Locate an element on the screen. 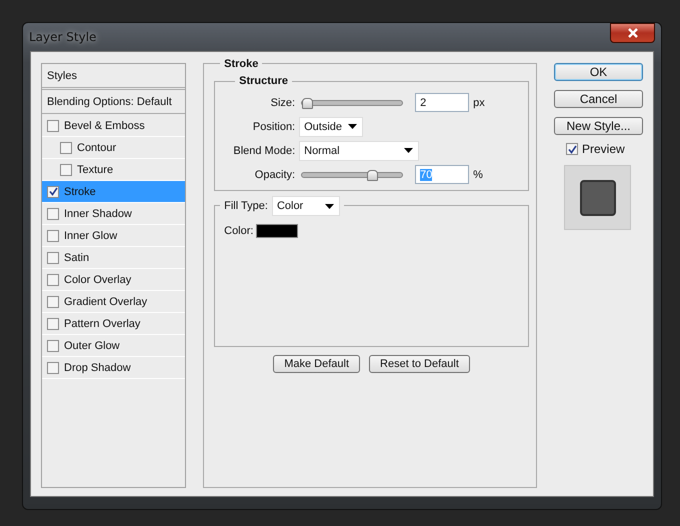 The image size is (680, 526). list-item: Stroke is located at coordinates (114, 192).